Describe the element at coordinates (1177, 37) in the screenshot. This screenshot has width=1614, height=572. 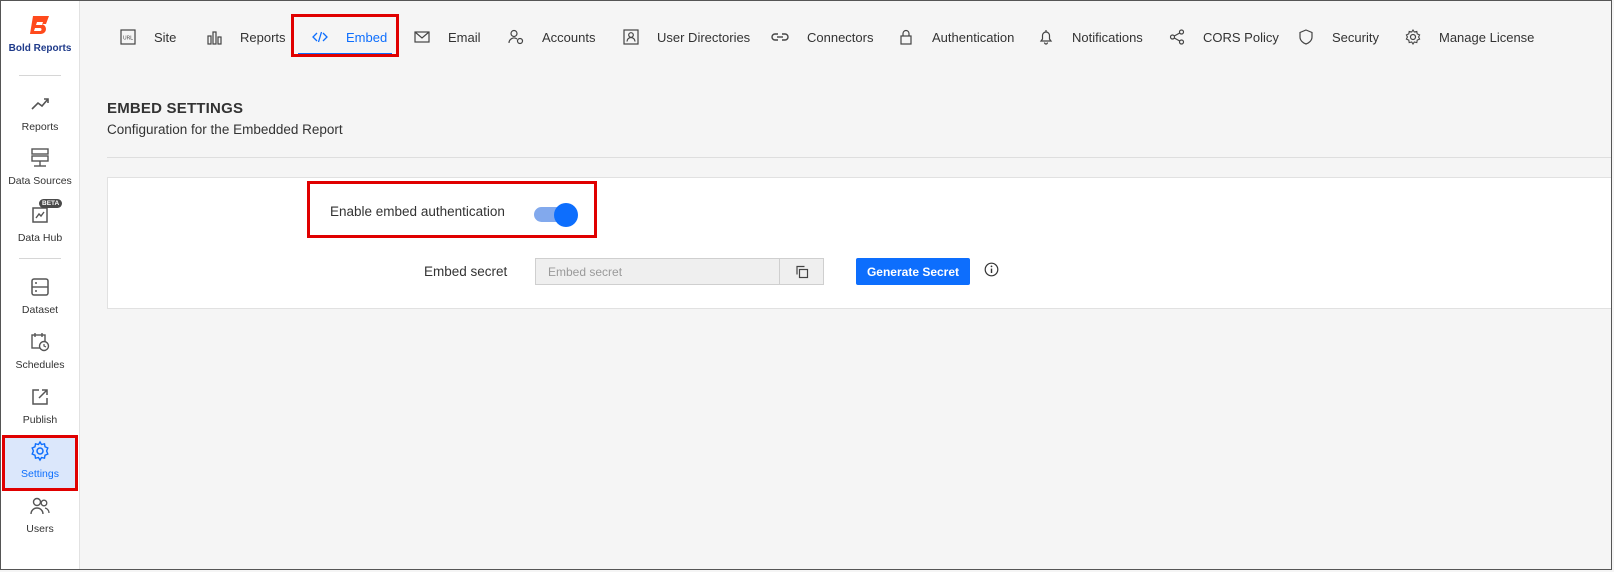
I see `share-nodes-icon` at that location.